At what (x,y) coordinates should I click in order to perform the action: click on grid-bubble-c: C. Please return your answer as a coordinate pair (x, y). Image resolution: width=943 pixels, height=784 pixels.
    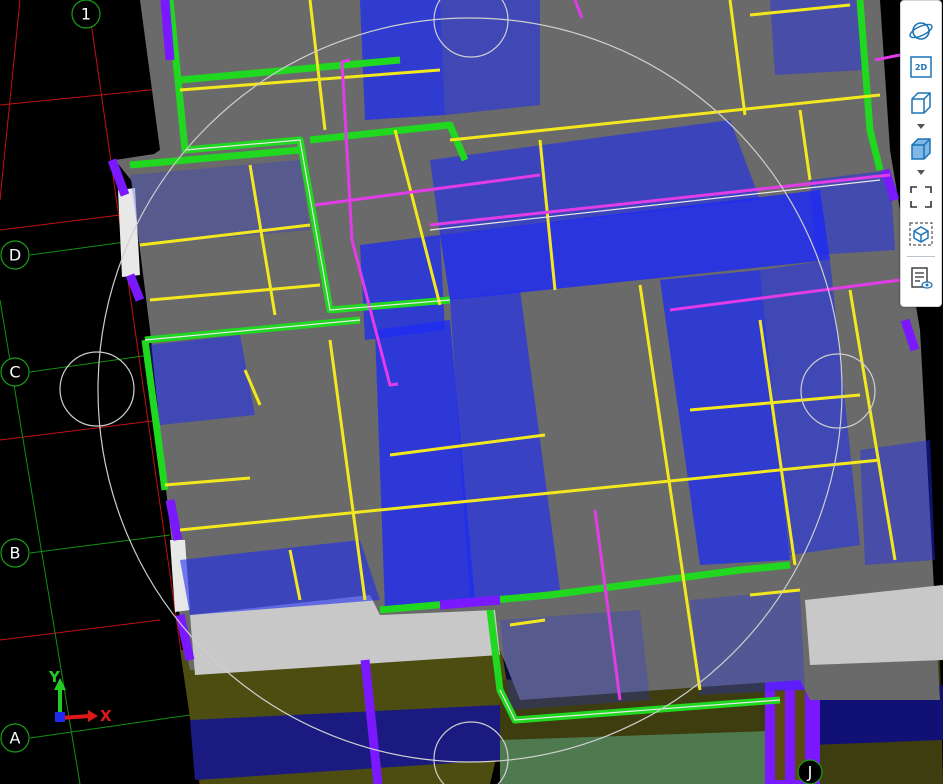
    Looking at the image, I should click on (15, 372).